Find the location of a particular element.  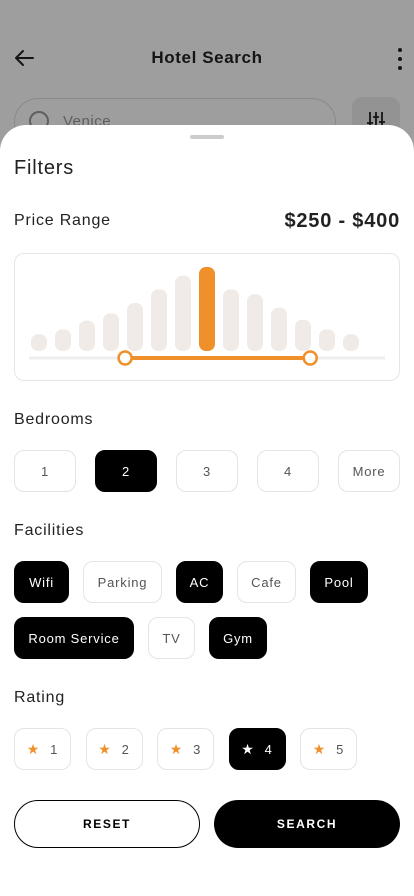

facility-pool: Pool is located at coordinates (339, 582).